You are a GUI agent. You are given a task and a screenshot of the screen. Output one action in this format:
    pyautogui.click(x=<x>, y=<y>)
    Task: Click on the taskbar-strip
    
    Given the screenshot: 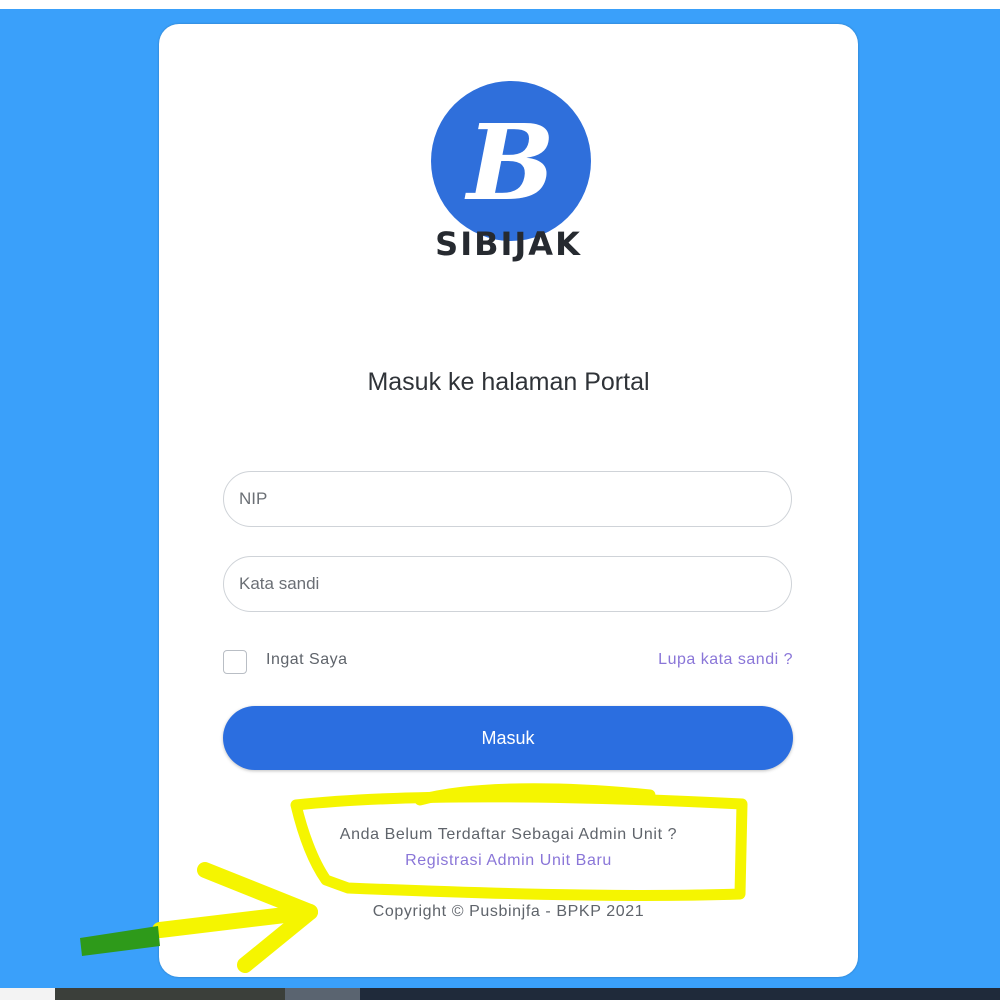 What is the action you would take?
    pyautogui.click(x=500, y=994)
    